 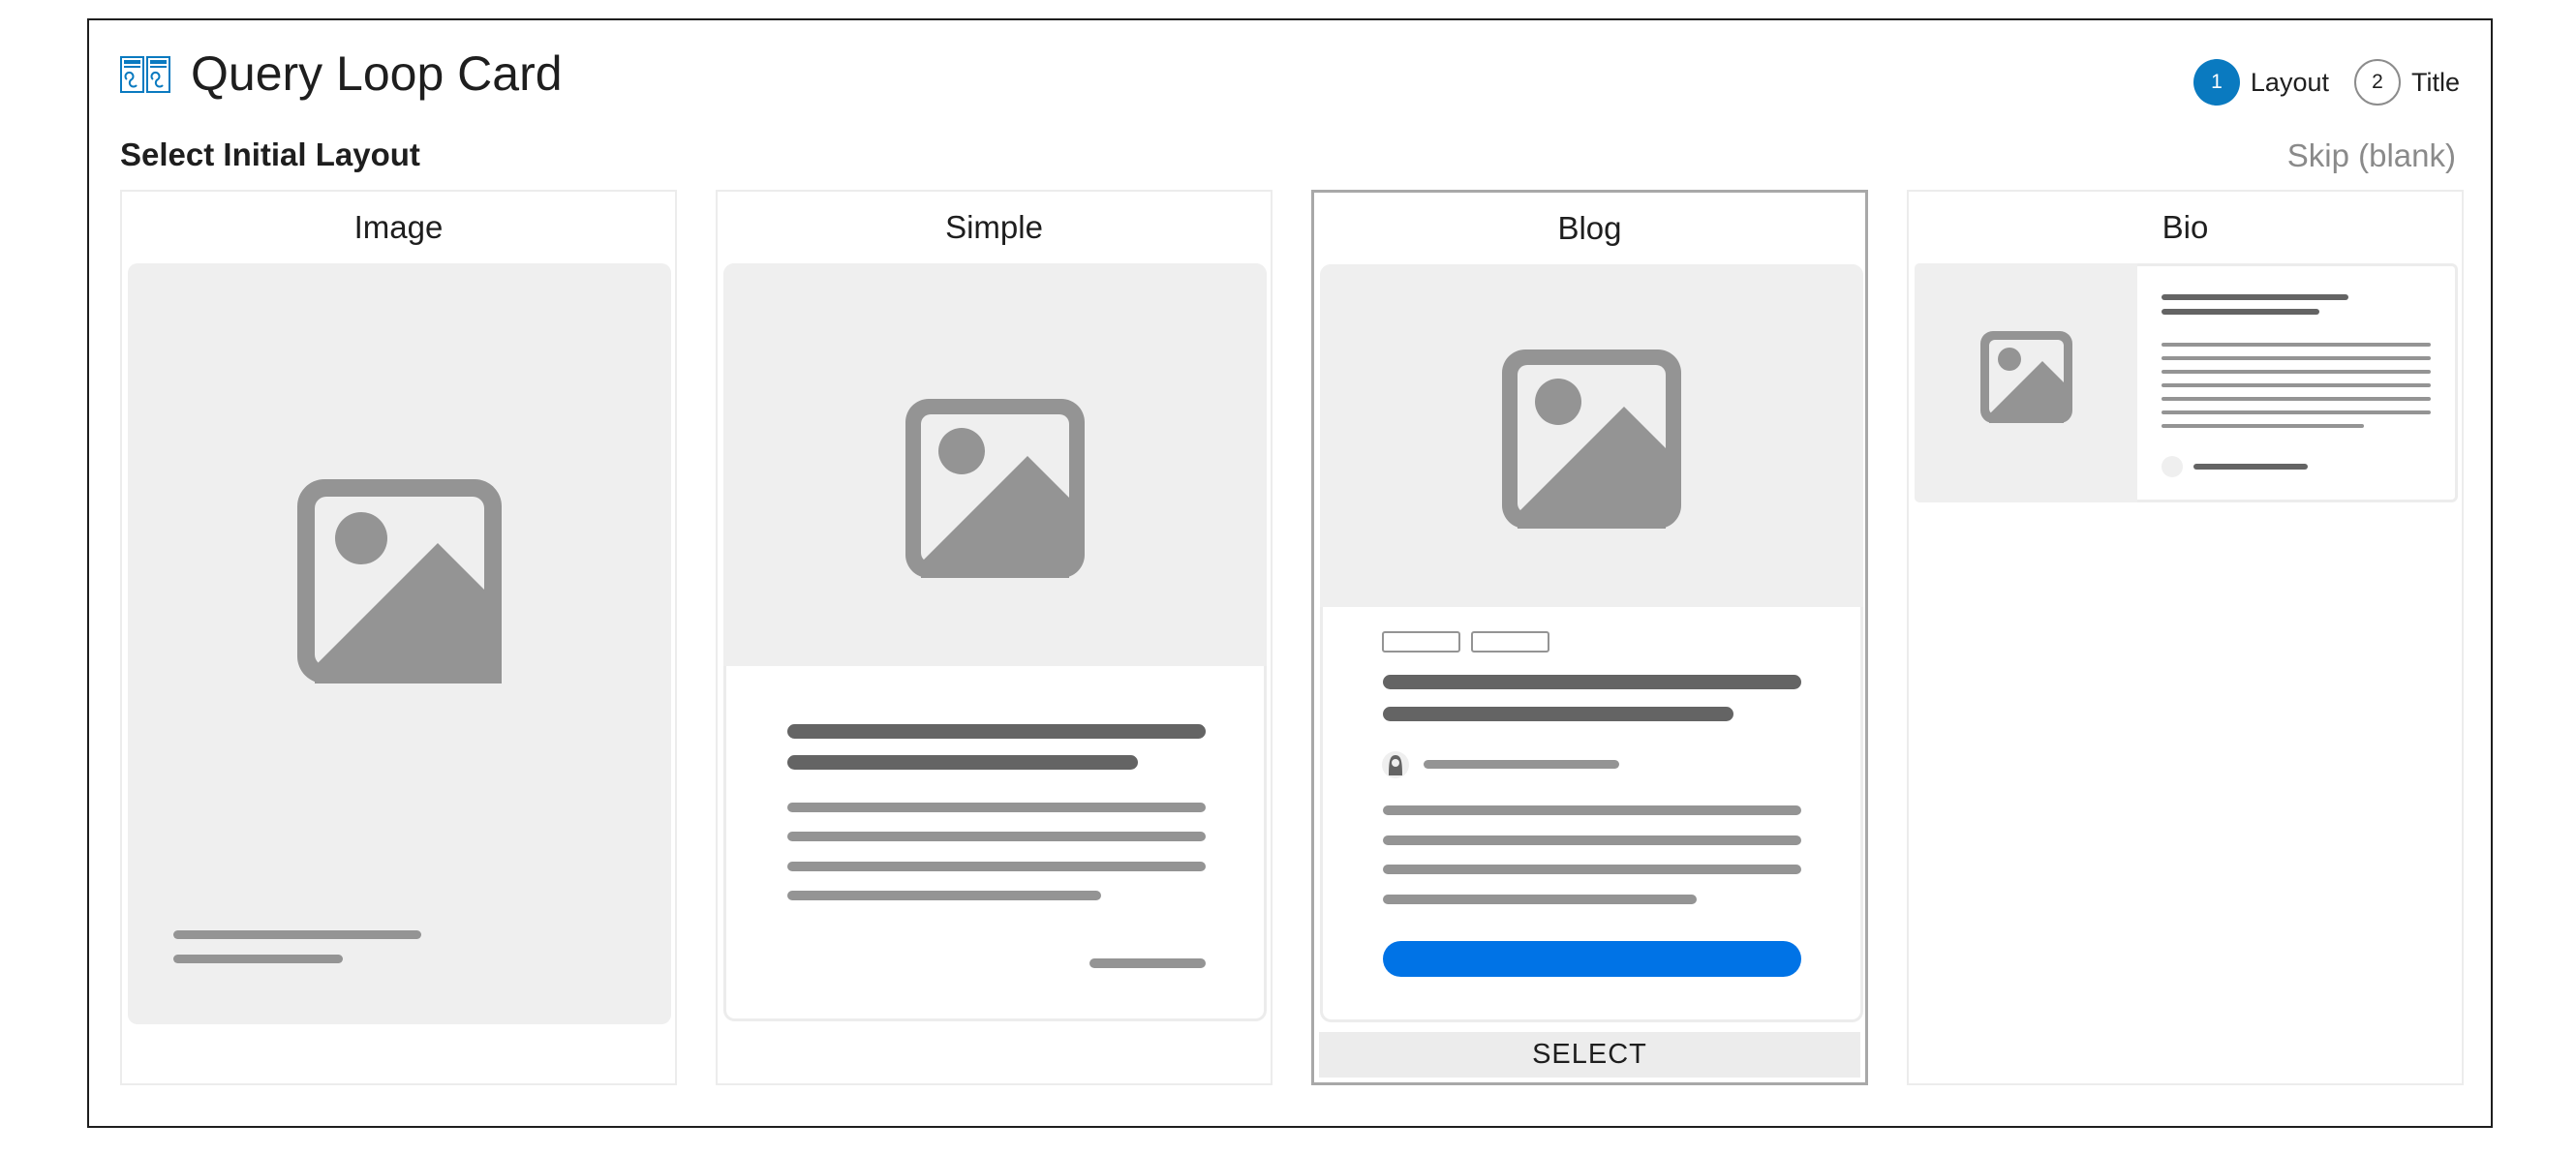 What do you see at coordinates (1589, 228) in the screenshot?
I see `layout-name: Blog` at bounding box center [1589, 228].